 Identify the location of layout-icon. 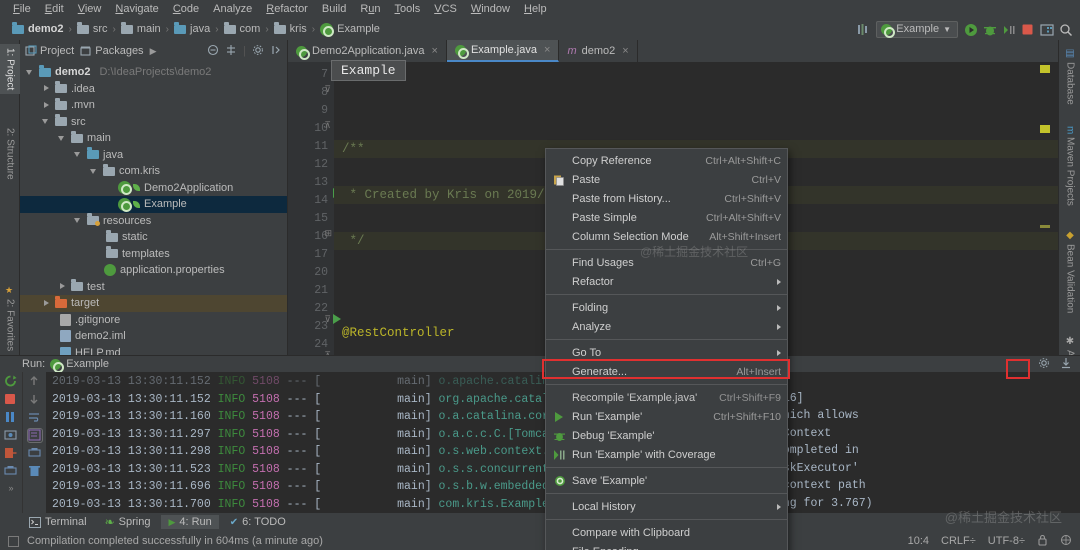
(1047, 29).